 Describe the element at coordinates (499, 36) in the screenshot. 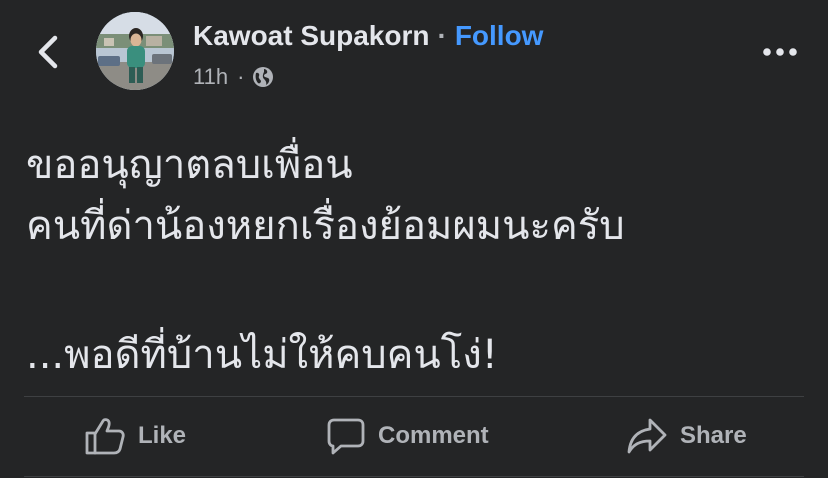

I see `follow-button: Follow` at that location.